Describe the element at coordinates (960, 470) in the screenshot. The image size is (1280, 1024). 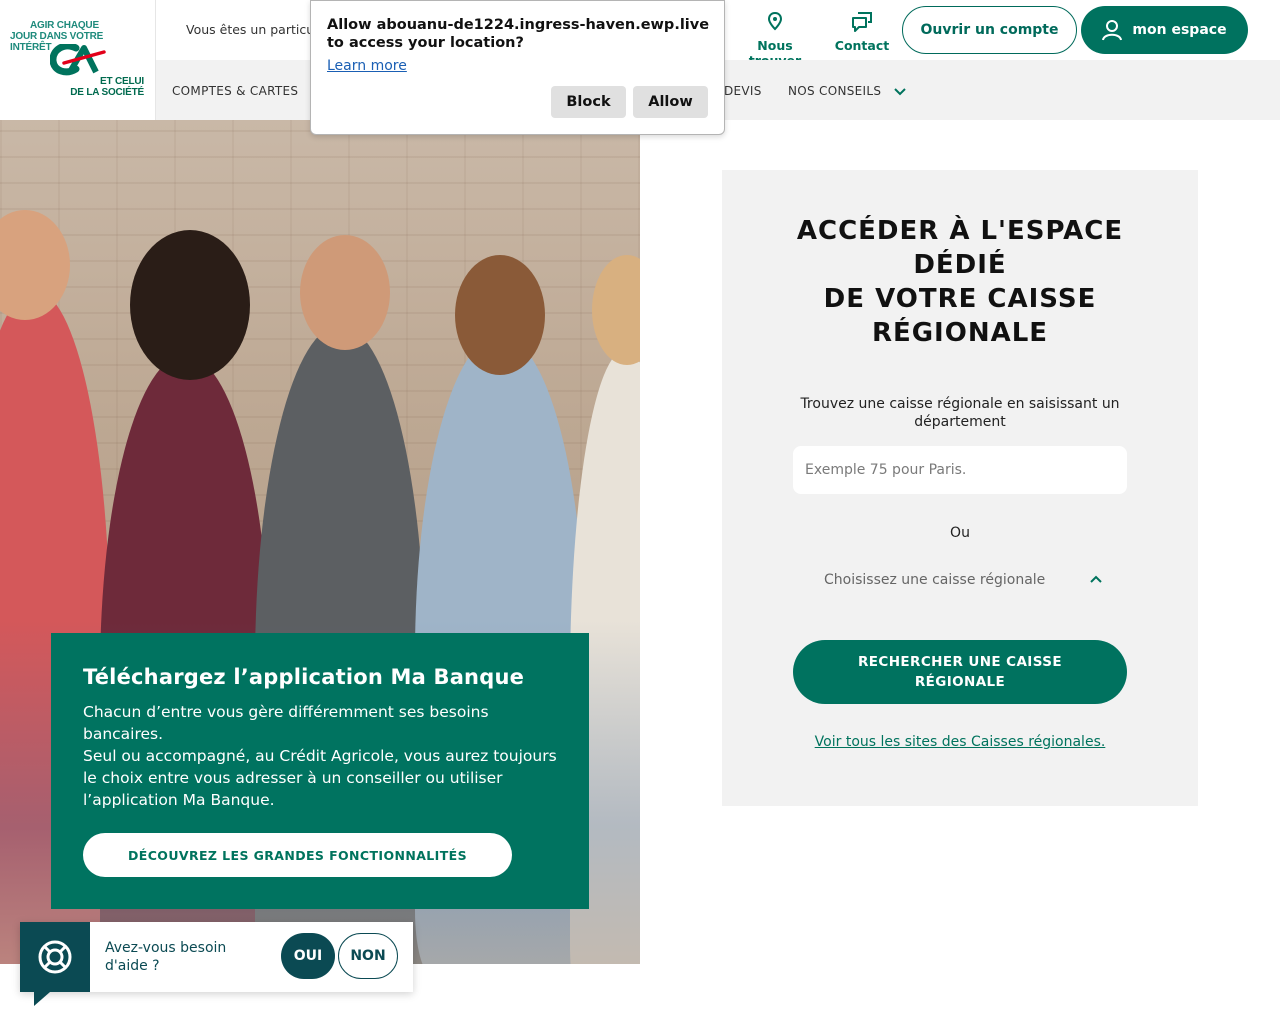
I see `department-input` at that location.